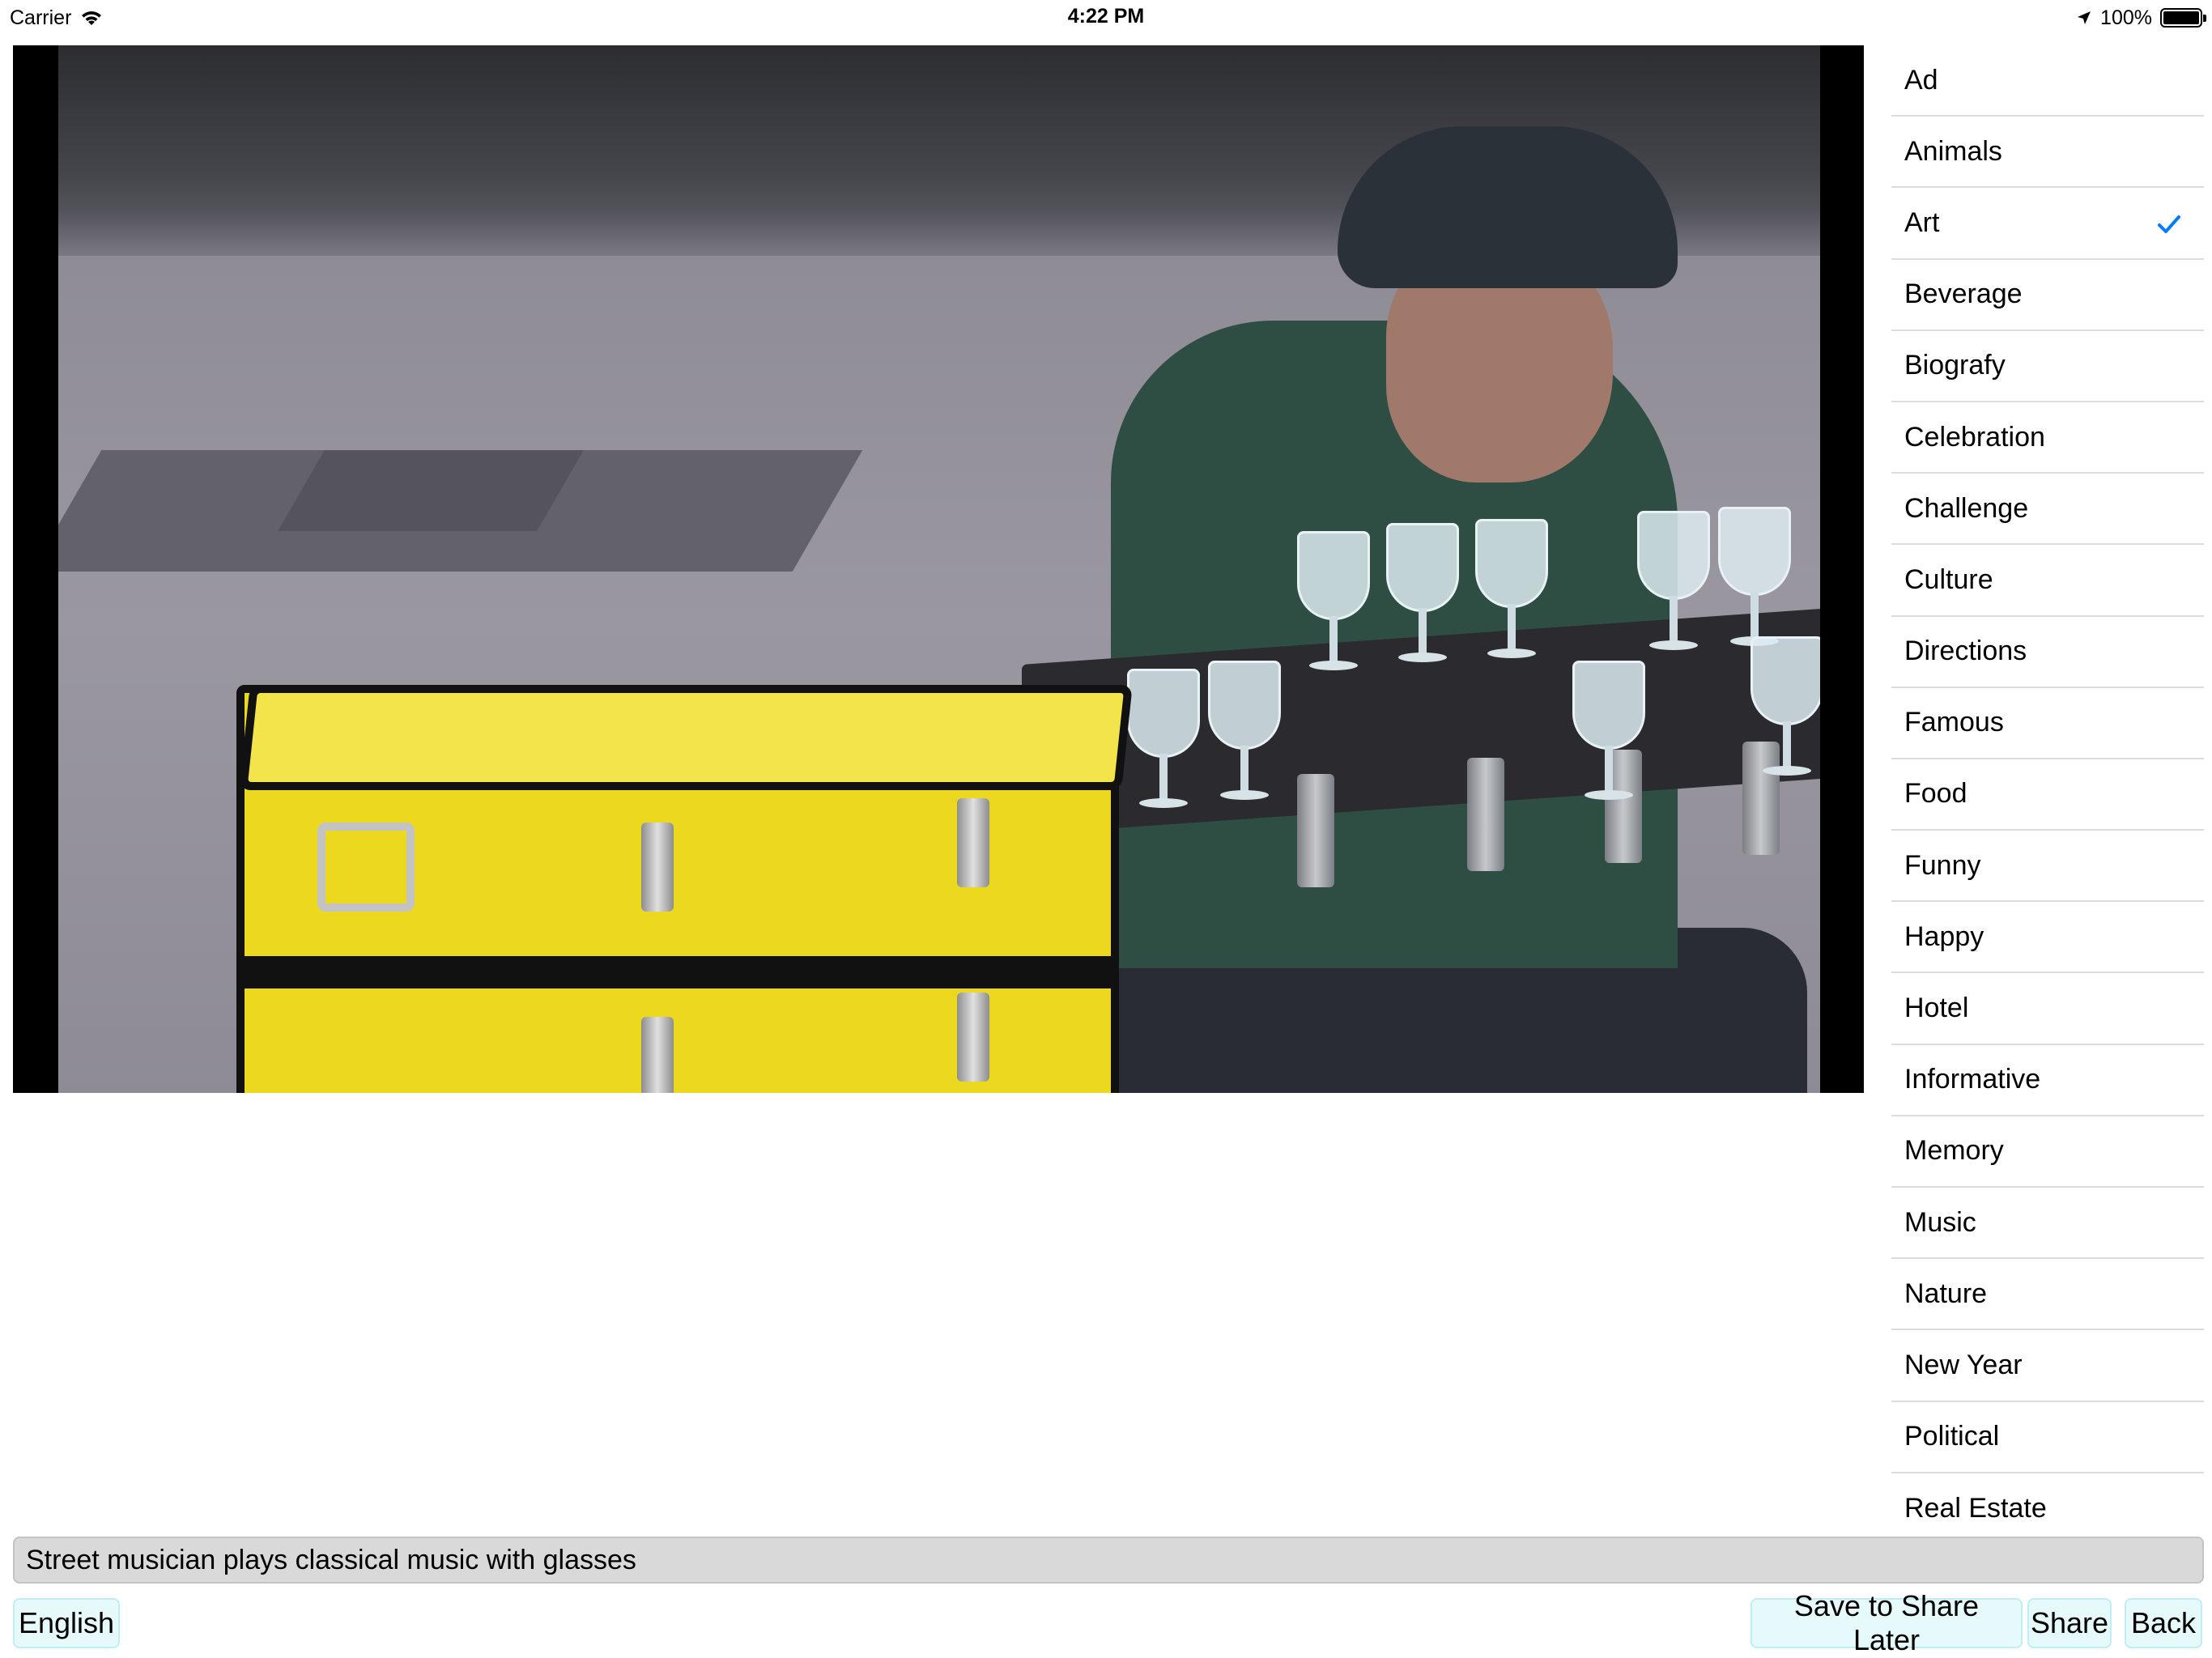 The image size is (2212, 1658). I want to click on yellow-trunk-lid, so click(686, 737).